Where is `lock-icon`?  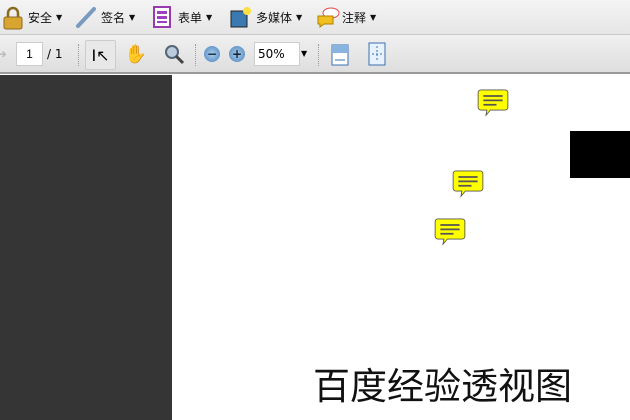 lock-icon is located at coordinates (13, 18).